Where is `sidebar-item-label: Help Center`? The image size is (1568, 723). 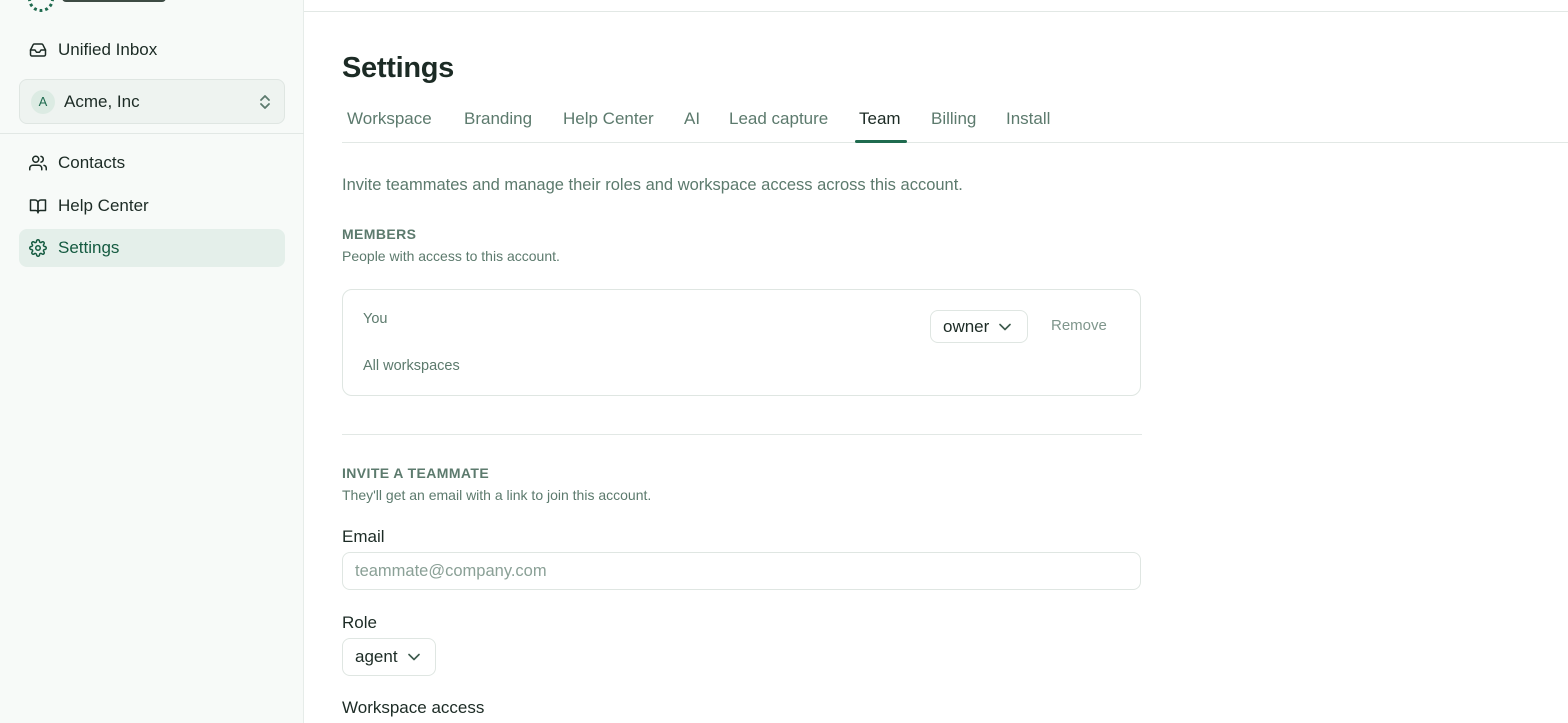
sidebar-item-label: Help Center is located at coordinates (103, 205).